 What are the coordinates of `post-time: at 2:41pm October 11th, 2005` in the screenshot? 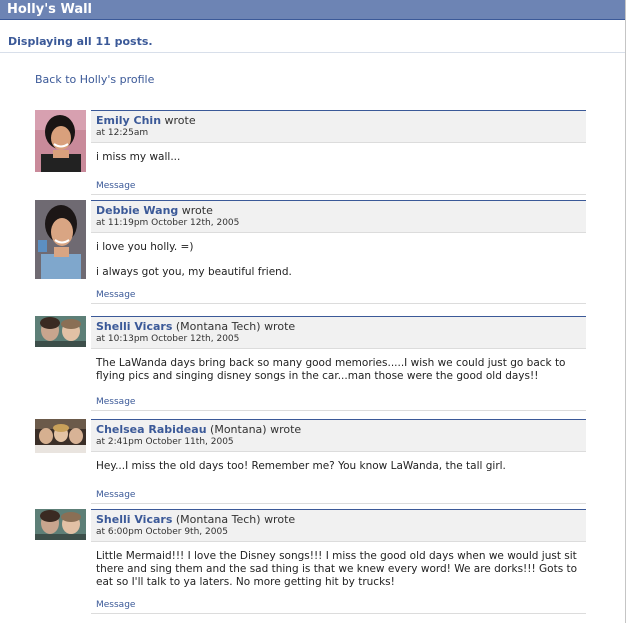 It's located at (165, 442).